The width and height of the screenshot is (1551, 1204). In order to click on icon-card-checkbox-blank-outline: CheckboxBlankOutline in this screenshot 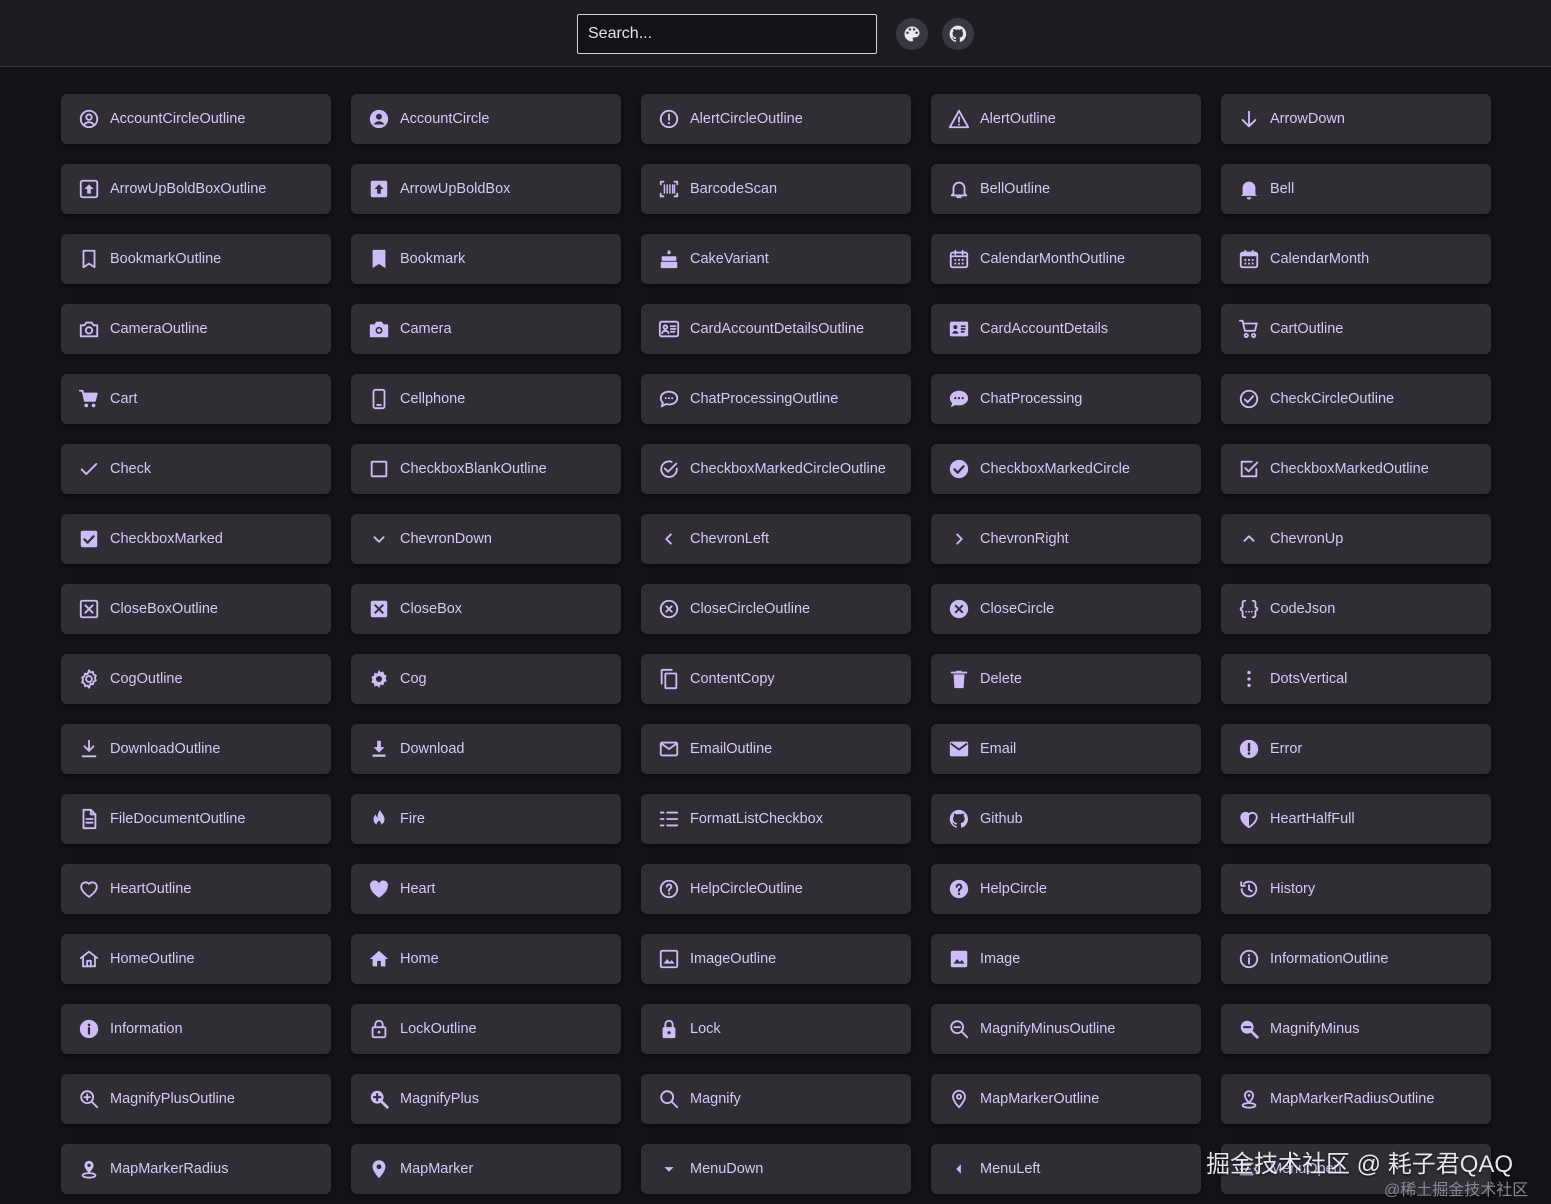, I will do `click(486, 469)`.